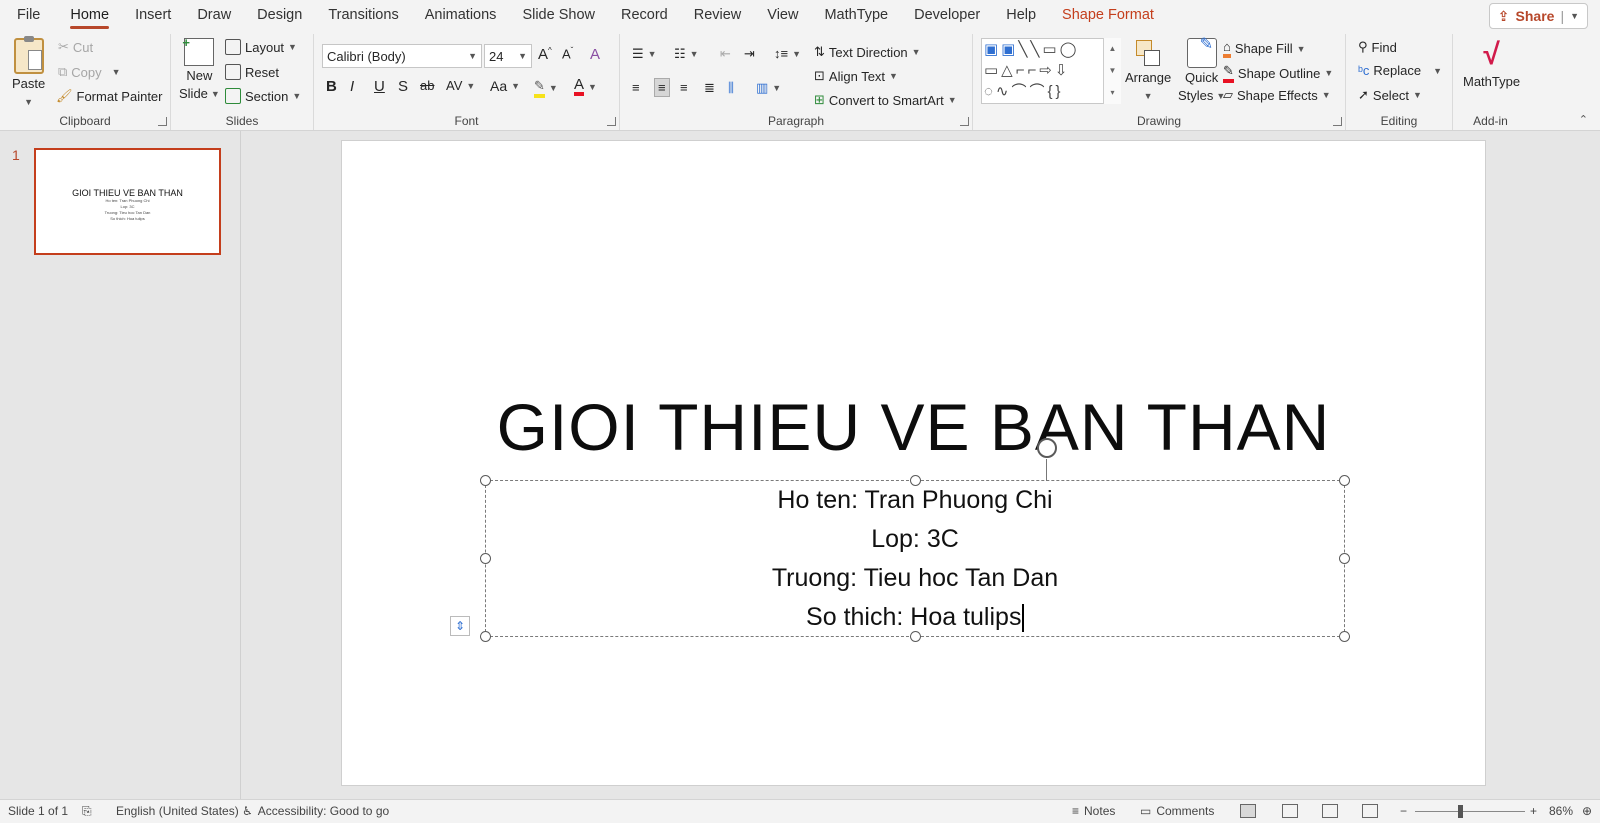 The image size is (1600, 823). I want to click on tab-record: Record, so click(644, 16).